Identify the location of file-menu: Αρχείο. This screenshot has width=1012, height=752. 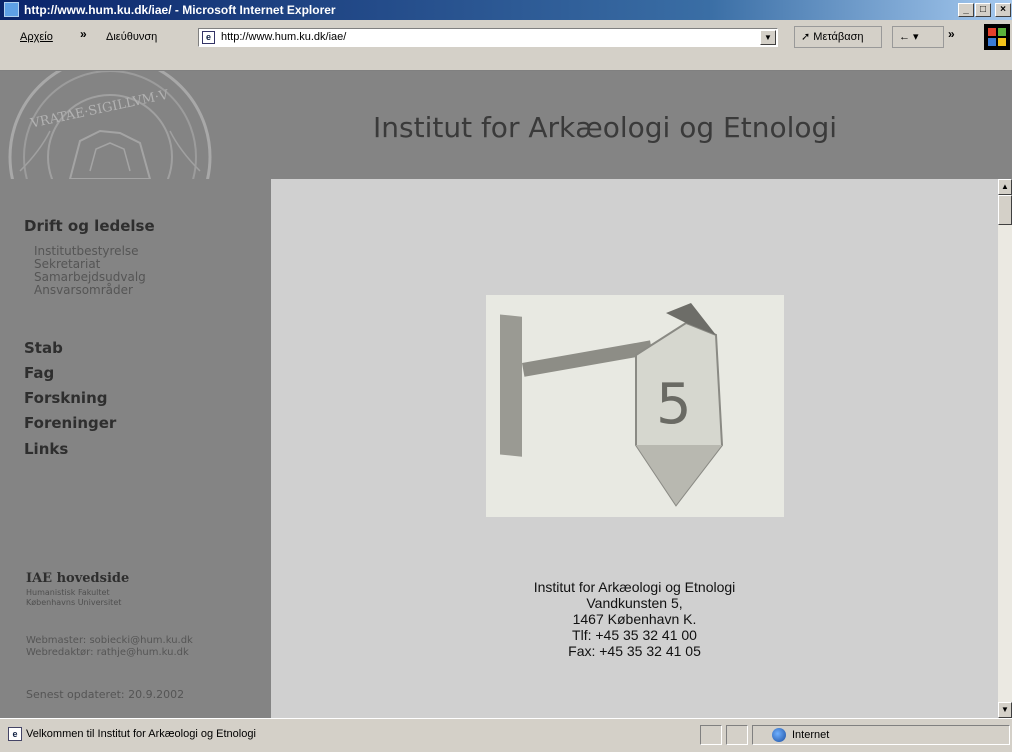
(36, 37).